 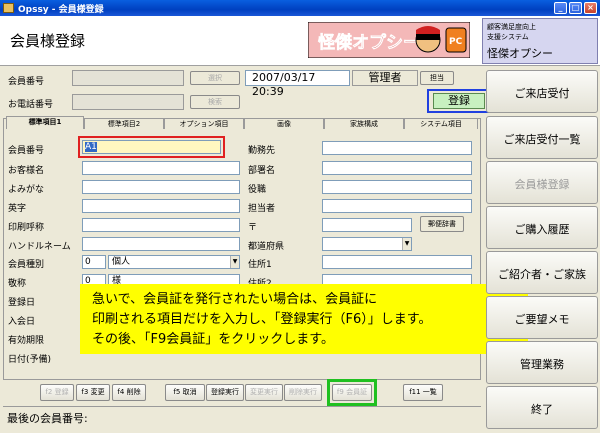 What do you see at coordinates (397, 148) in the screenshot?
I see `workplace-input` at bounding box center [397, 148].